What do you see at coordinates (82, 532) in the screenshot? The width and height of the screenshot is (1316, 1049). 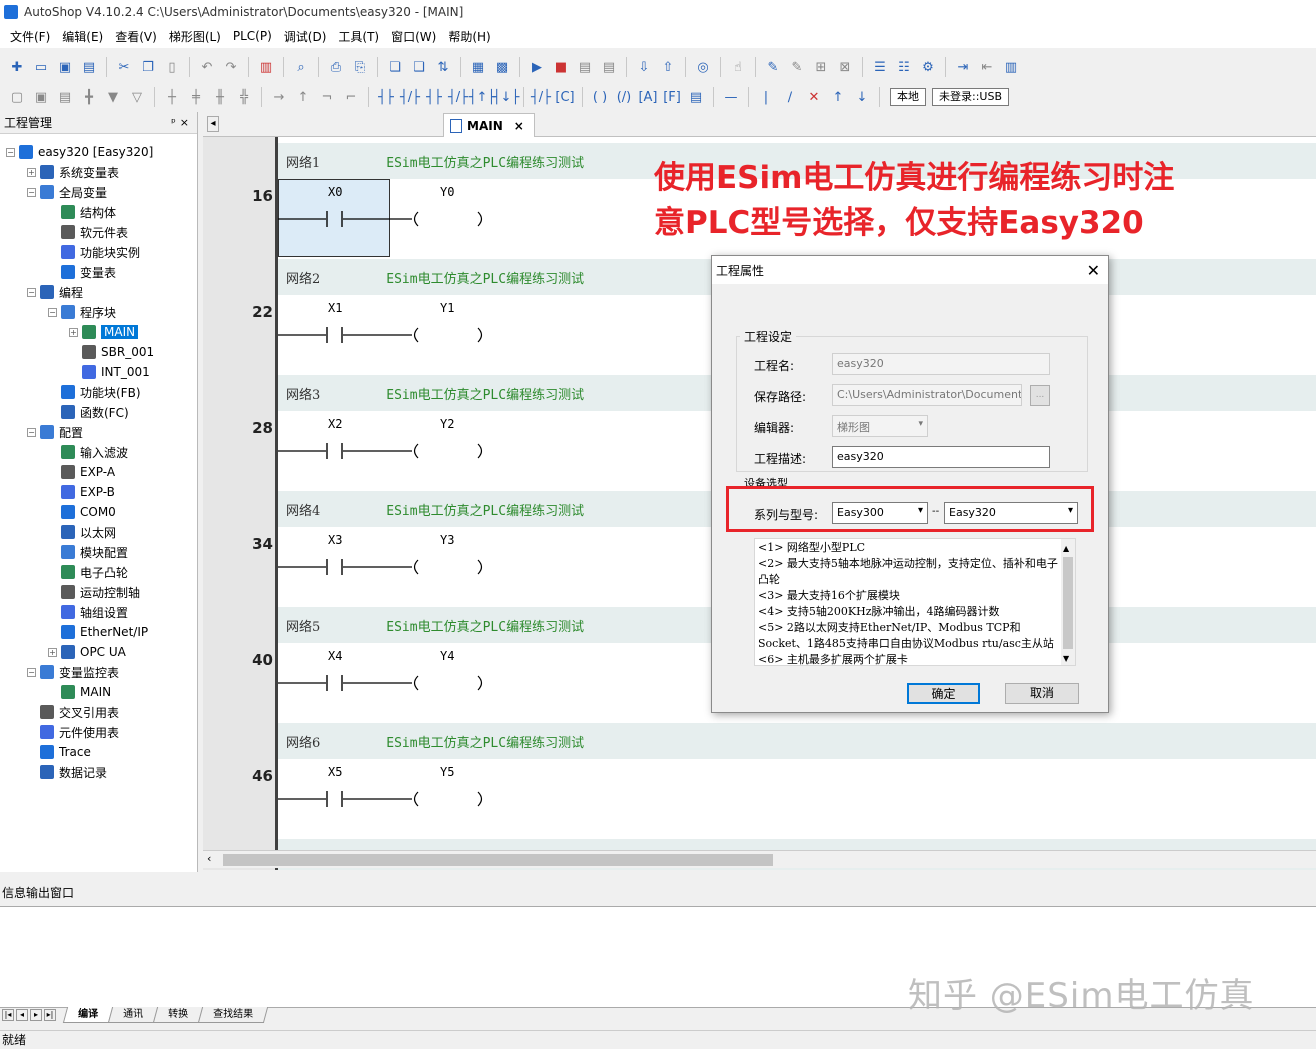 I see `tree-item: 以太网` at bounding box center [82, 532].